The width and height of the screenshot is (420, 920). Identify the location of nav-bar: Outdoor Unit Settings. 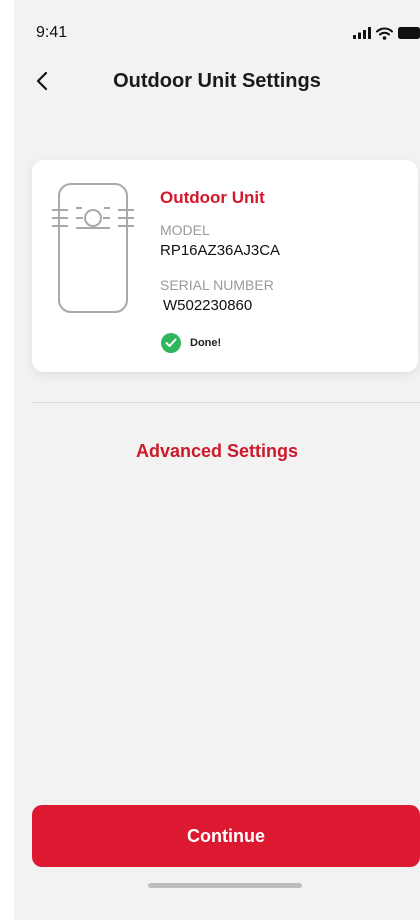
(217, 83).